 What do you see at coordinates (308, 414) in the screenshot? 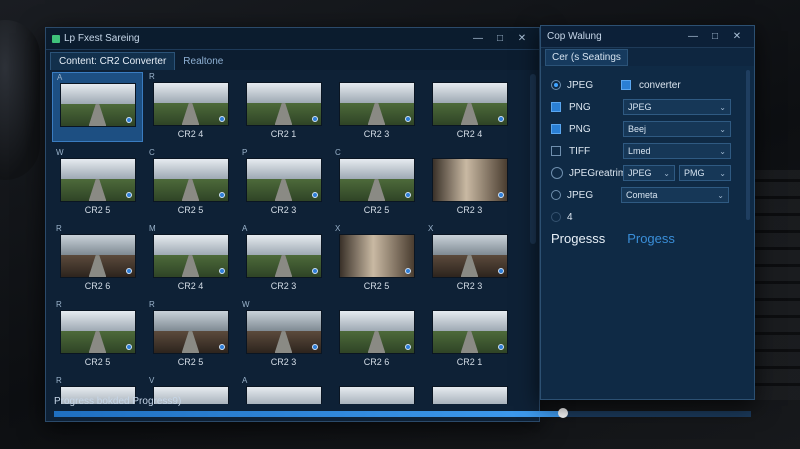
I see `progress-fill` at bounding box center [308, 414].